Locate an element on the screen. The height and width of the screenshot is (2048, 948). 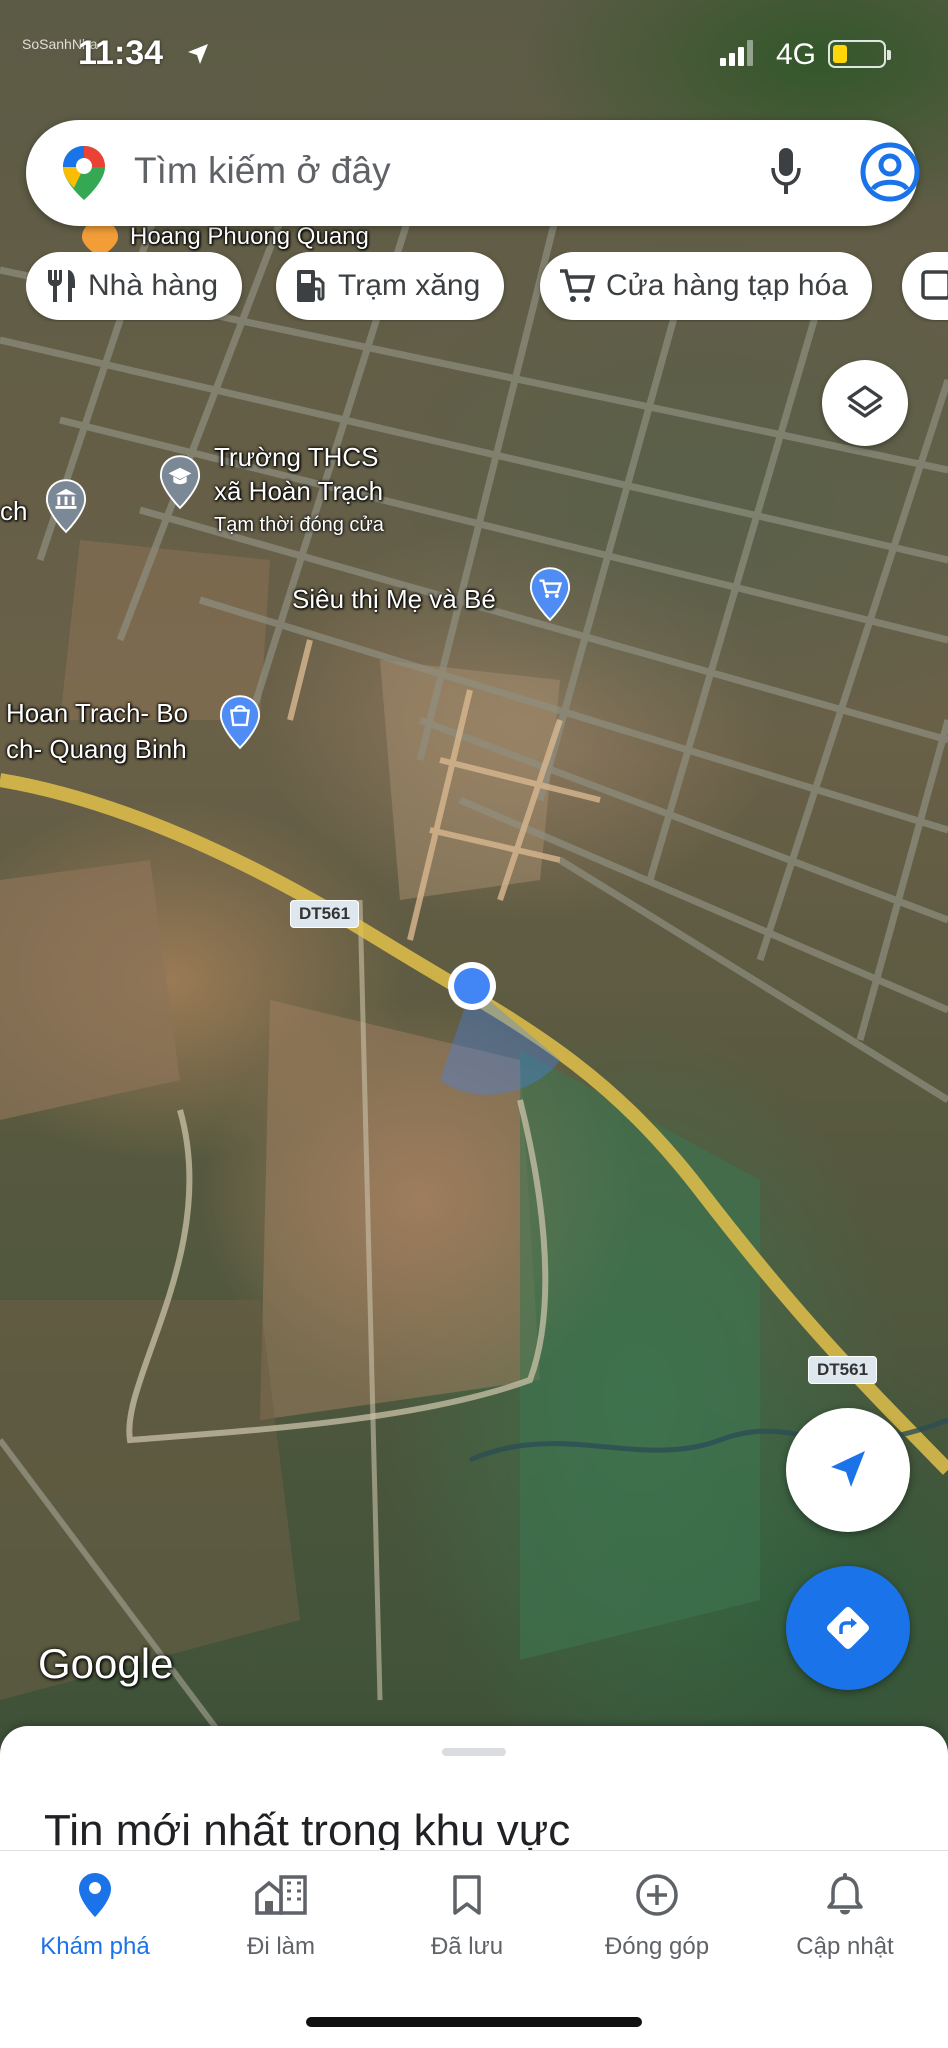
chip-gas-stations: Trạm xăng is located at coordinates (390, 286).